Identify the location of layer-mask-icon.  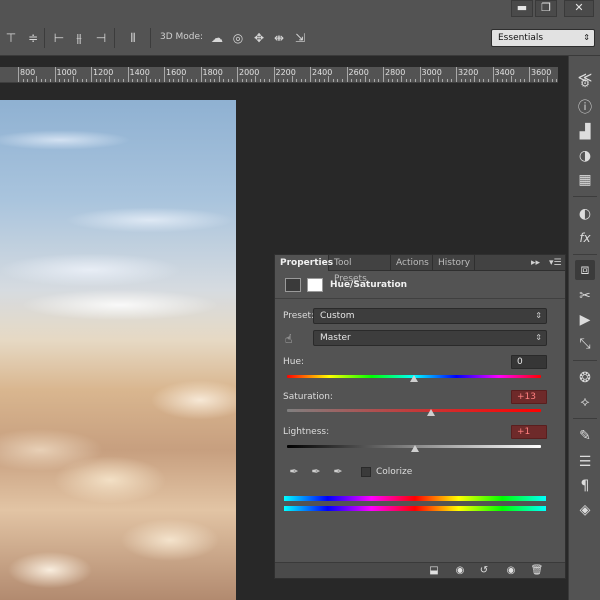
(315, 285).